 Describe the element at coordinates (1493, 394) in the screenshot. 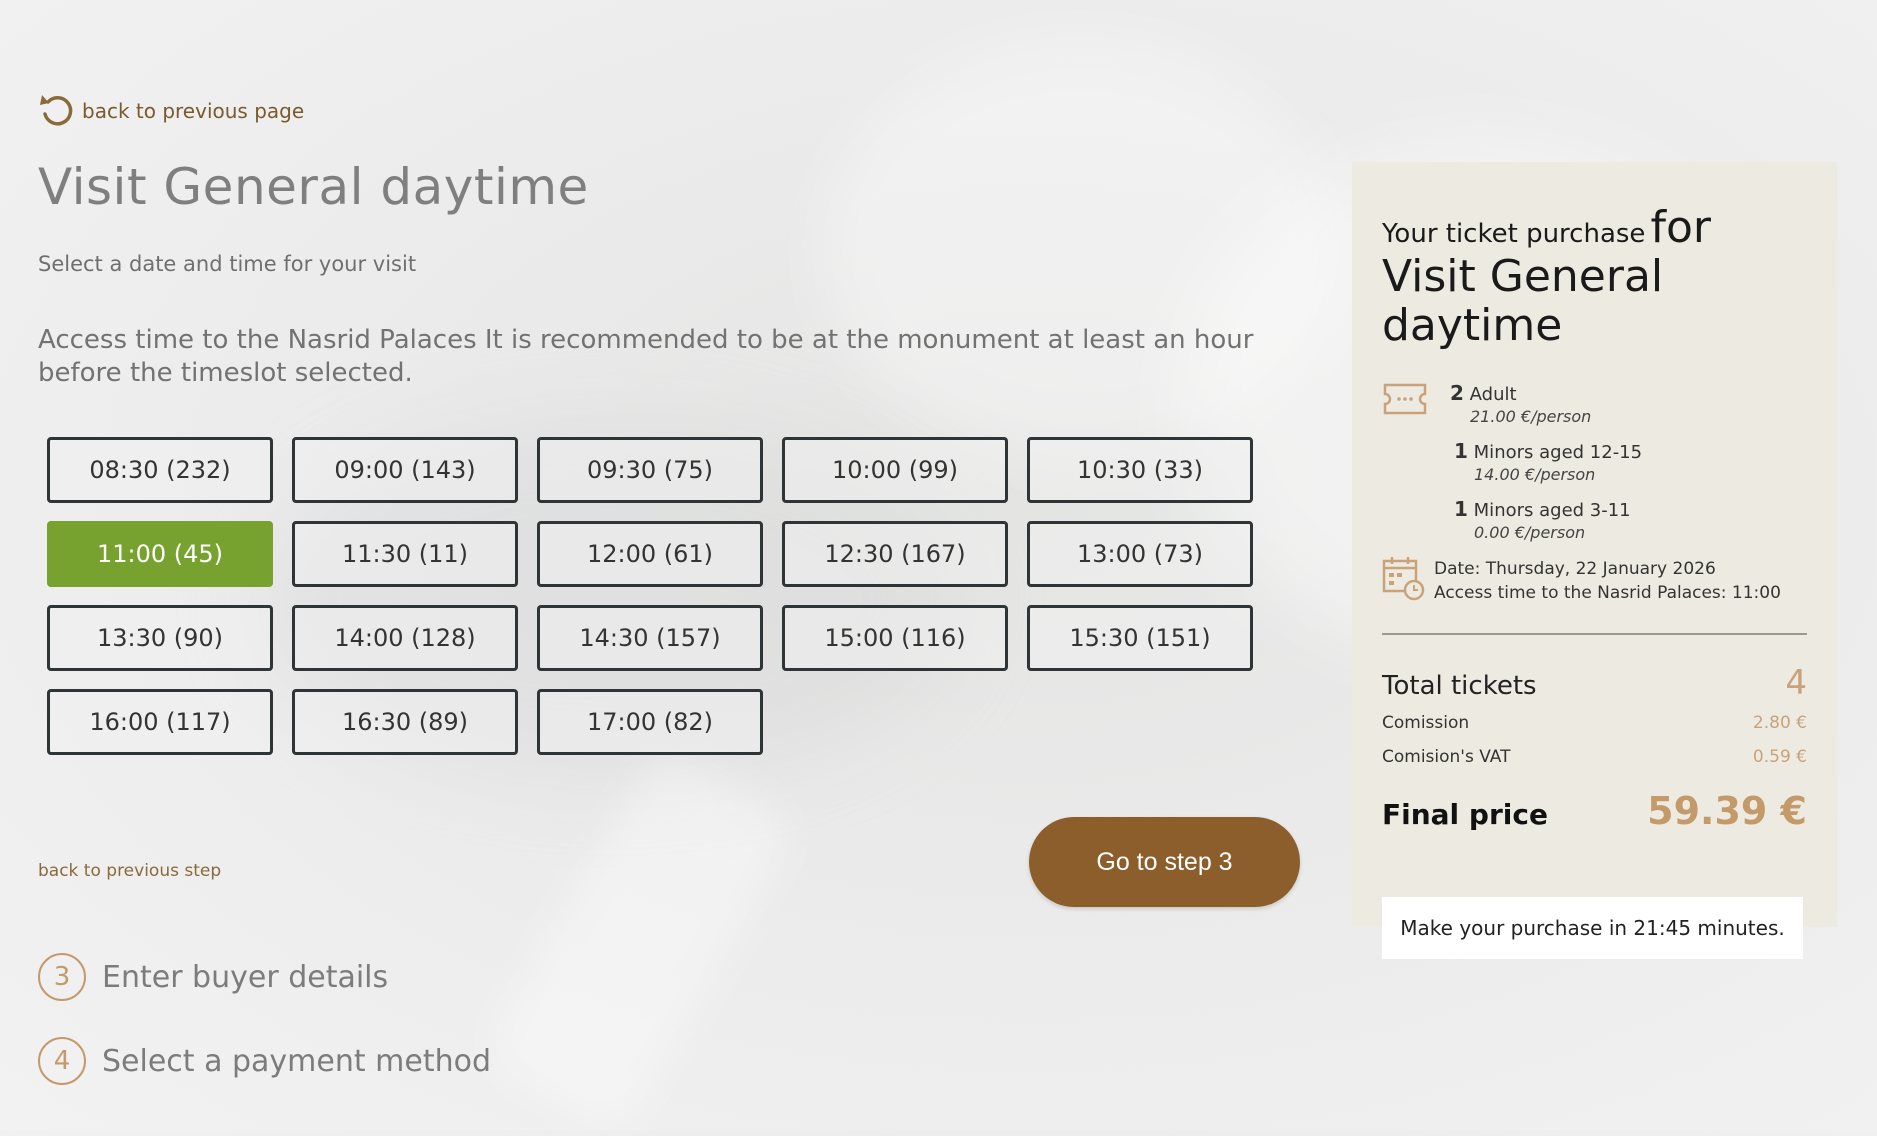

I see `ticket-type: Adult` at that location.